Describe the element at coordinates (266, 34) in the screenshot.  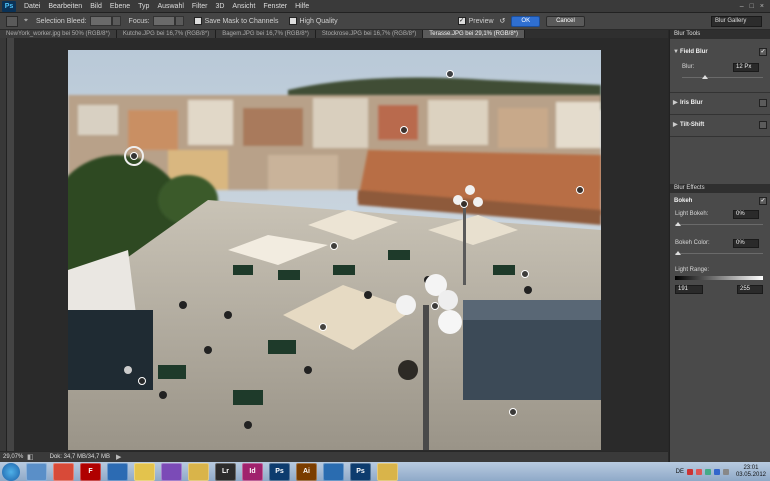
I see `tab-bagem: Bagem.JPG bei 16,7% (RGB/8*)` at that location.